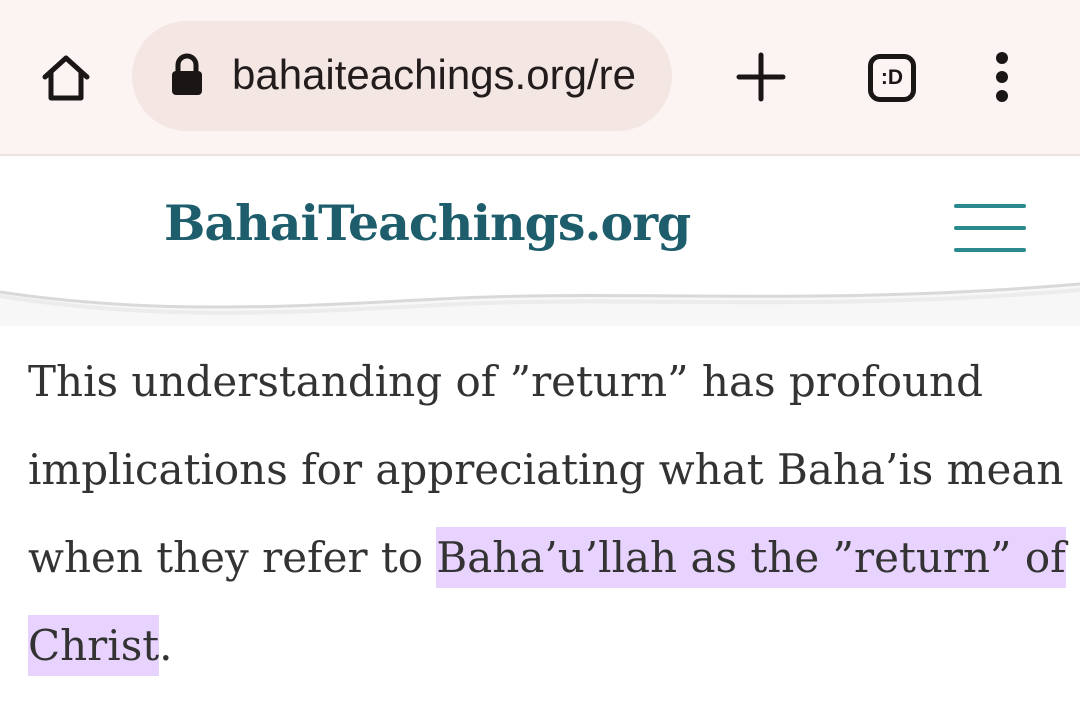 The width and height of the screenshot is (1080, 722). What do you see at coordinates (93, 230) in the screenshot?
I see `logo-mark-icon` at bounding box center [93, 230].